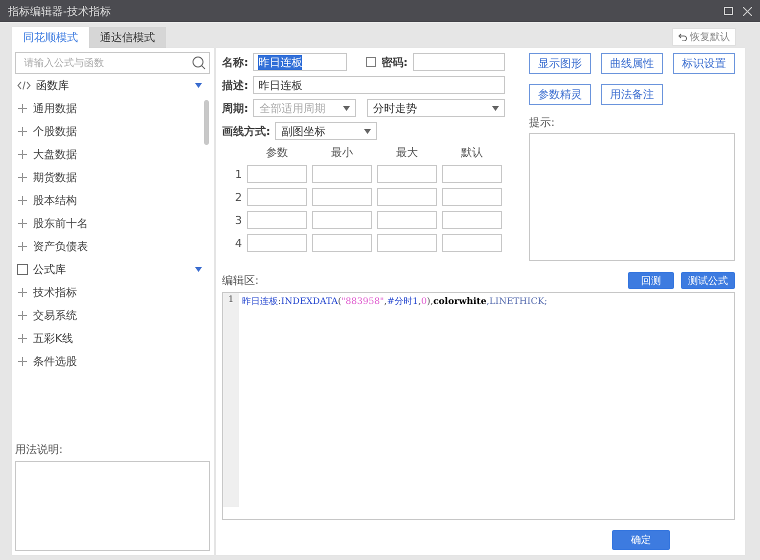 This screenshot has width=760, height=560. What do you see at coordinates (326, 131) in the screenshot?
I see `draw-mode-dropdown: 副图坐标` at bounding box center [326, 131].